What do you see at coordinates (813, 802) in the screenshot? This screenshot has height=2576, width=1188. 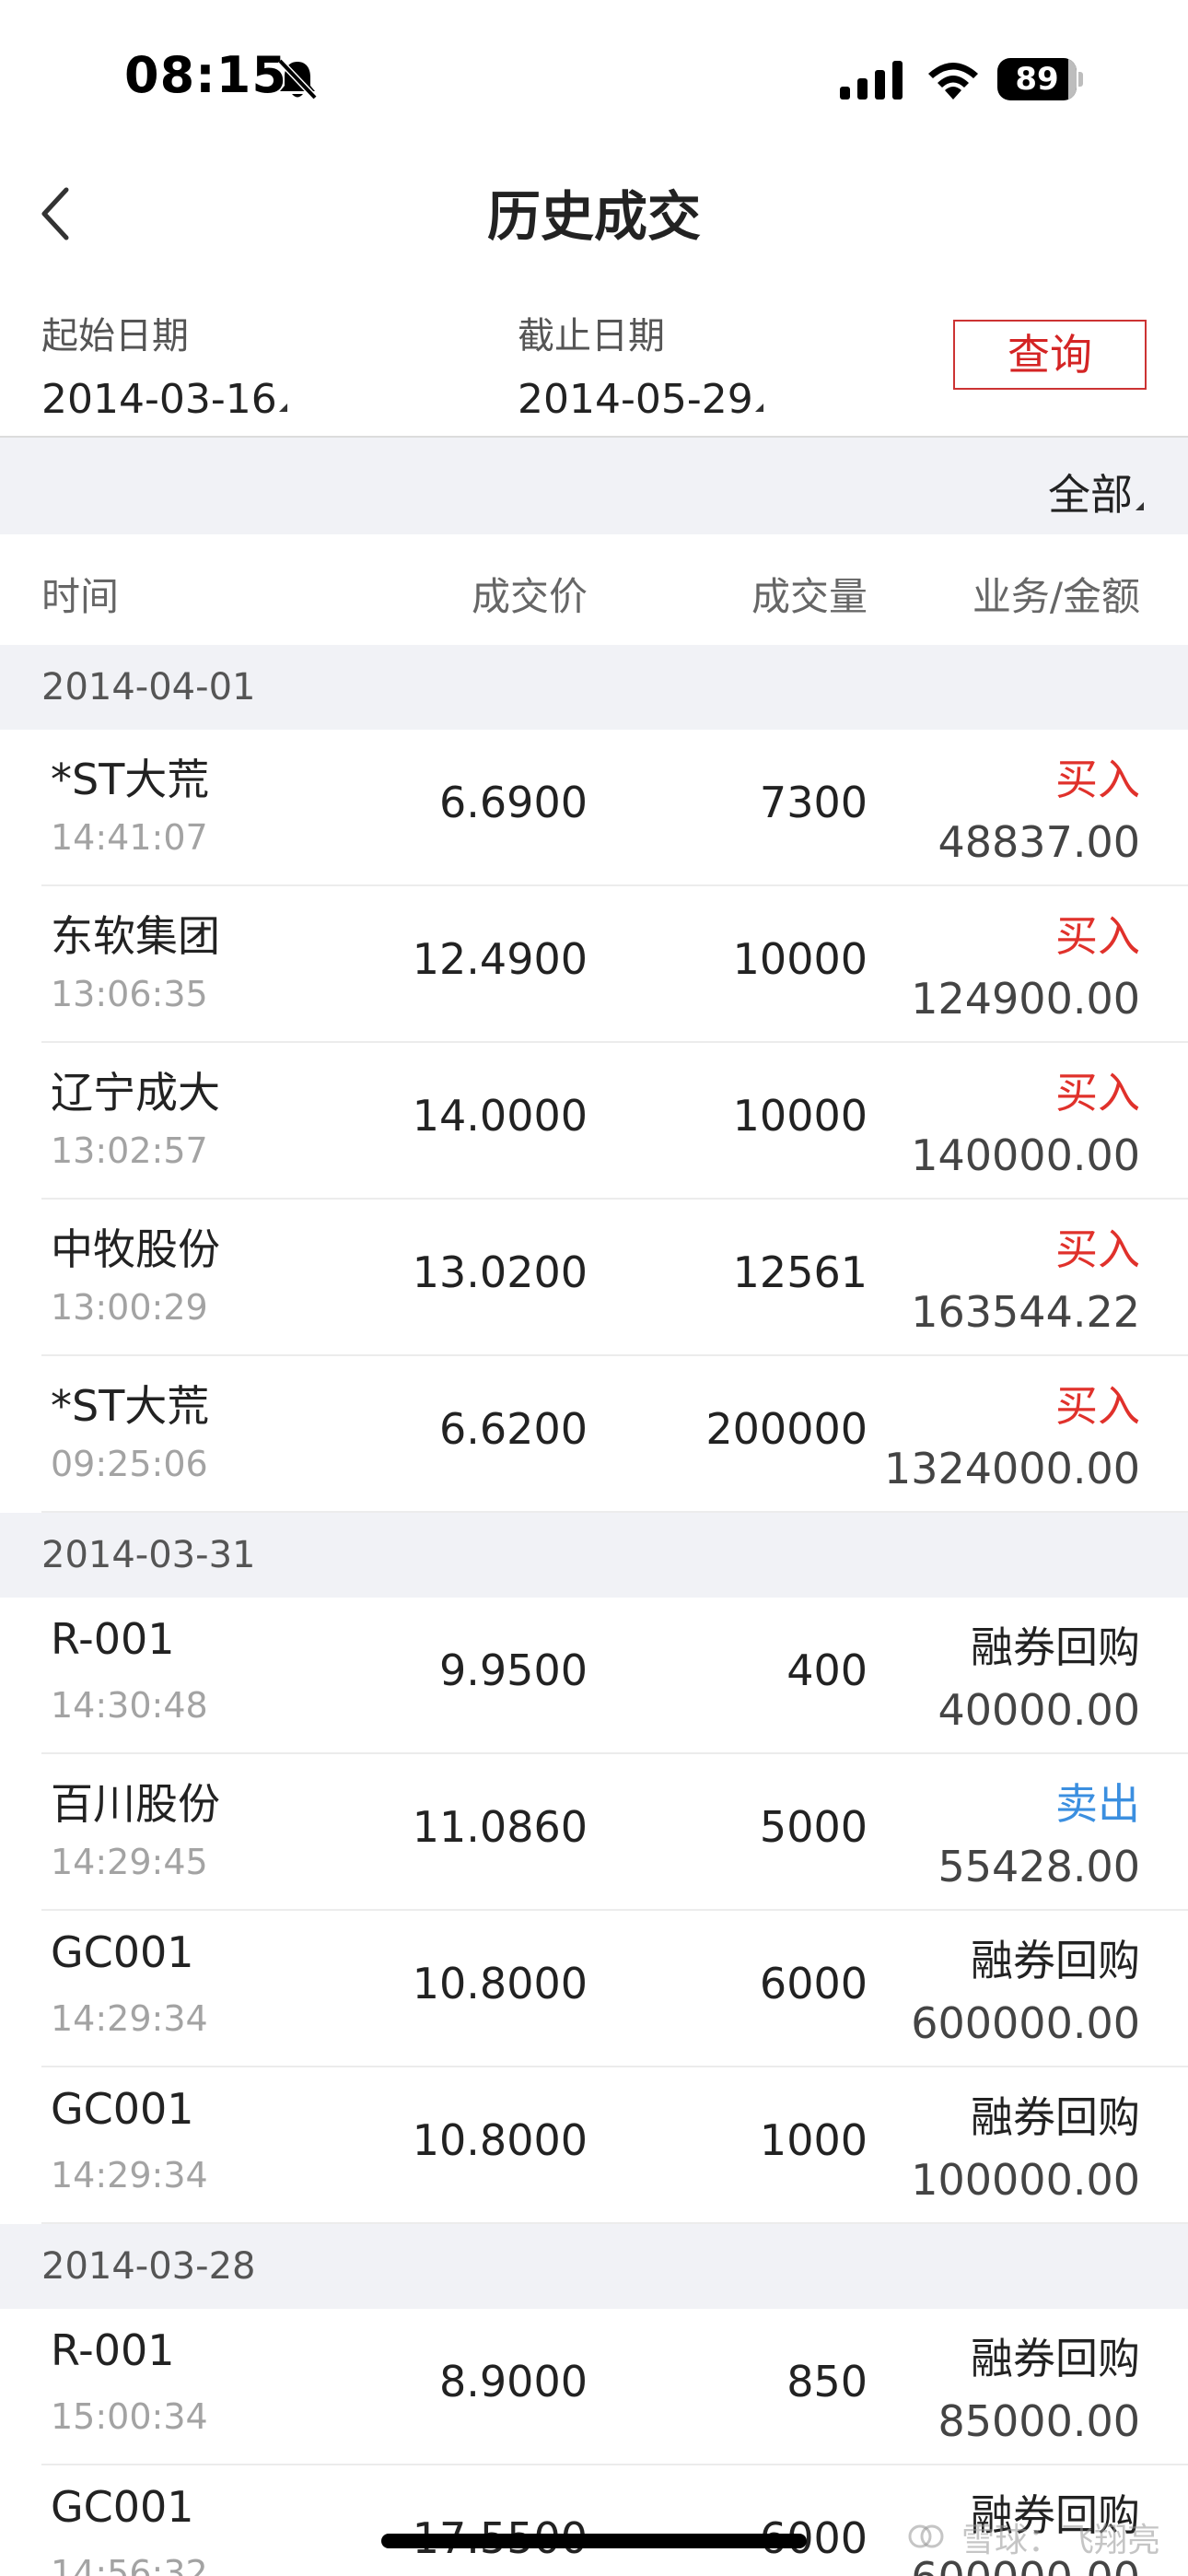 I see `trade-volume: 7300` at bounding box center [813, 802].